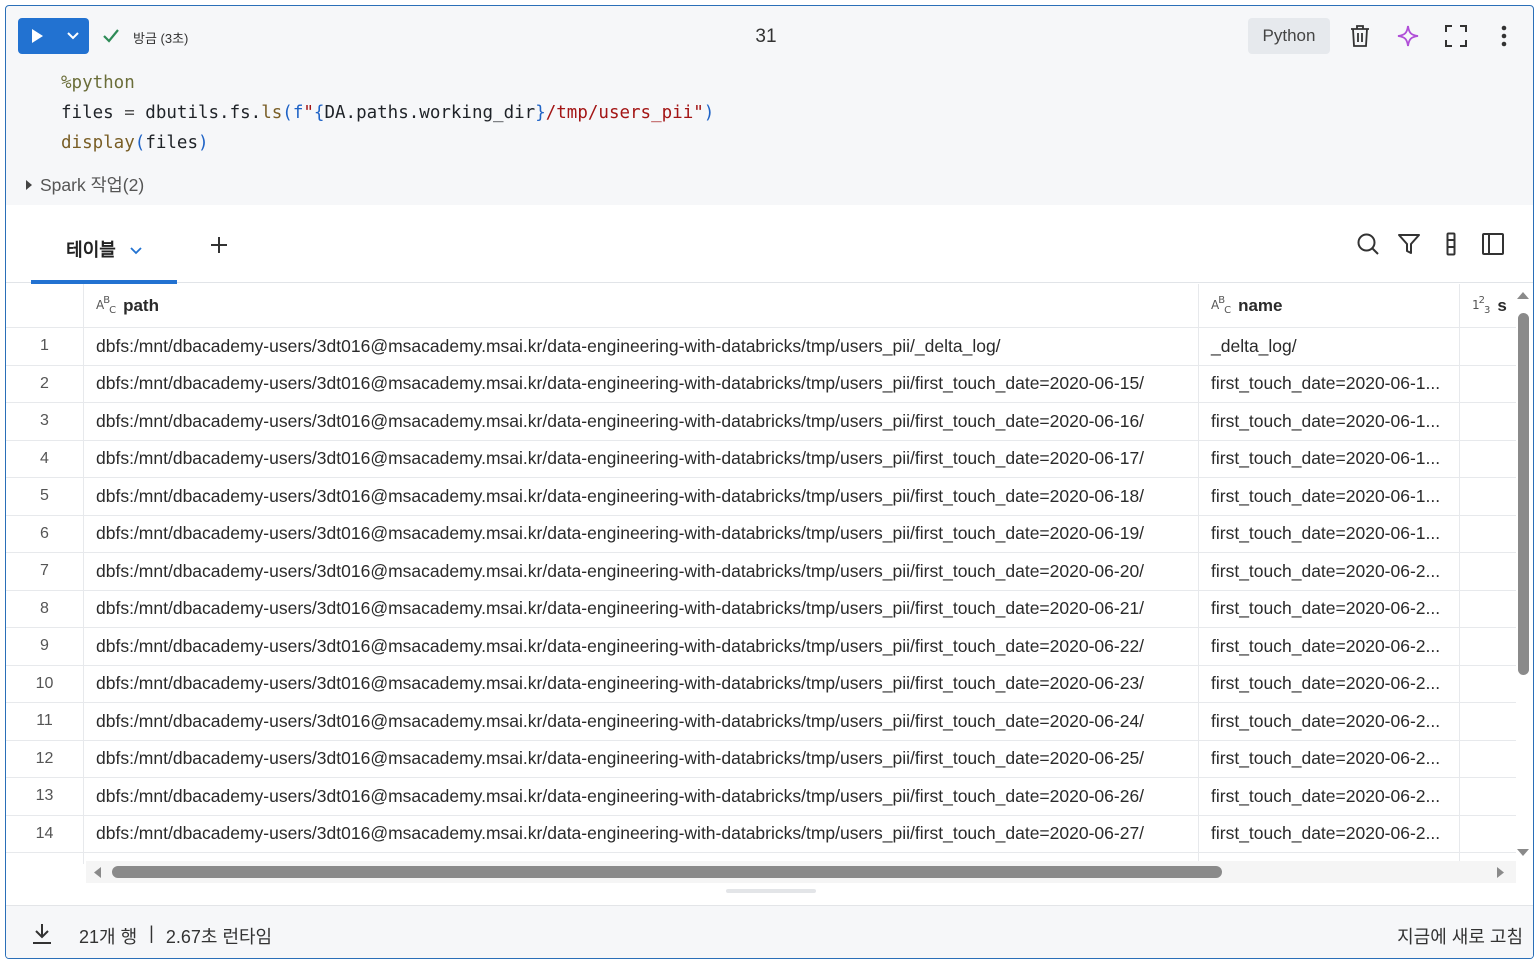 The image size is (1535, 964). Describe the element at coordinates (45, 458) in the screenshot. I see `row-index: 4` at that location.